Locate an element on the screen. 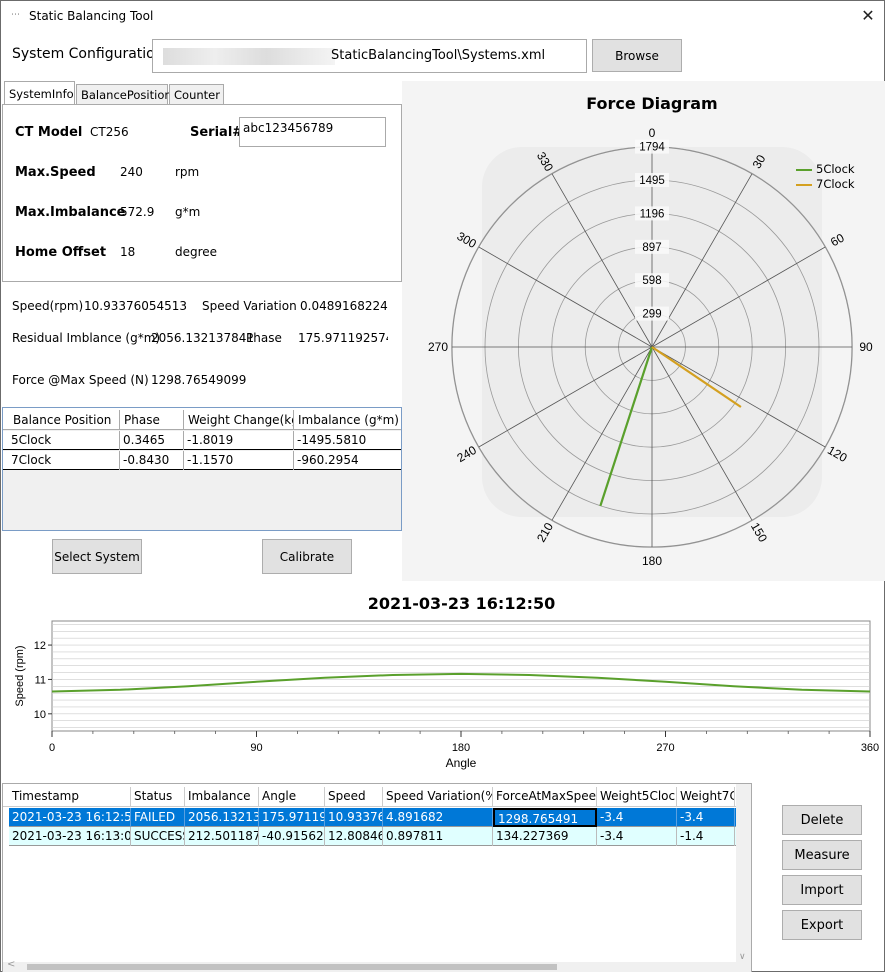 This screenshot has height=972, width=885. angle-tick-label: 60 is located at coordinates (837, 239).